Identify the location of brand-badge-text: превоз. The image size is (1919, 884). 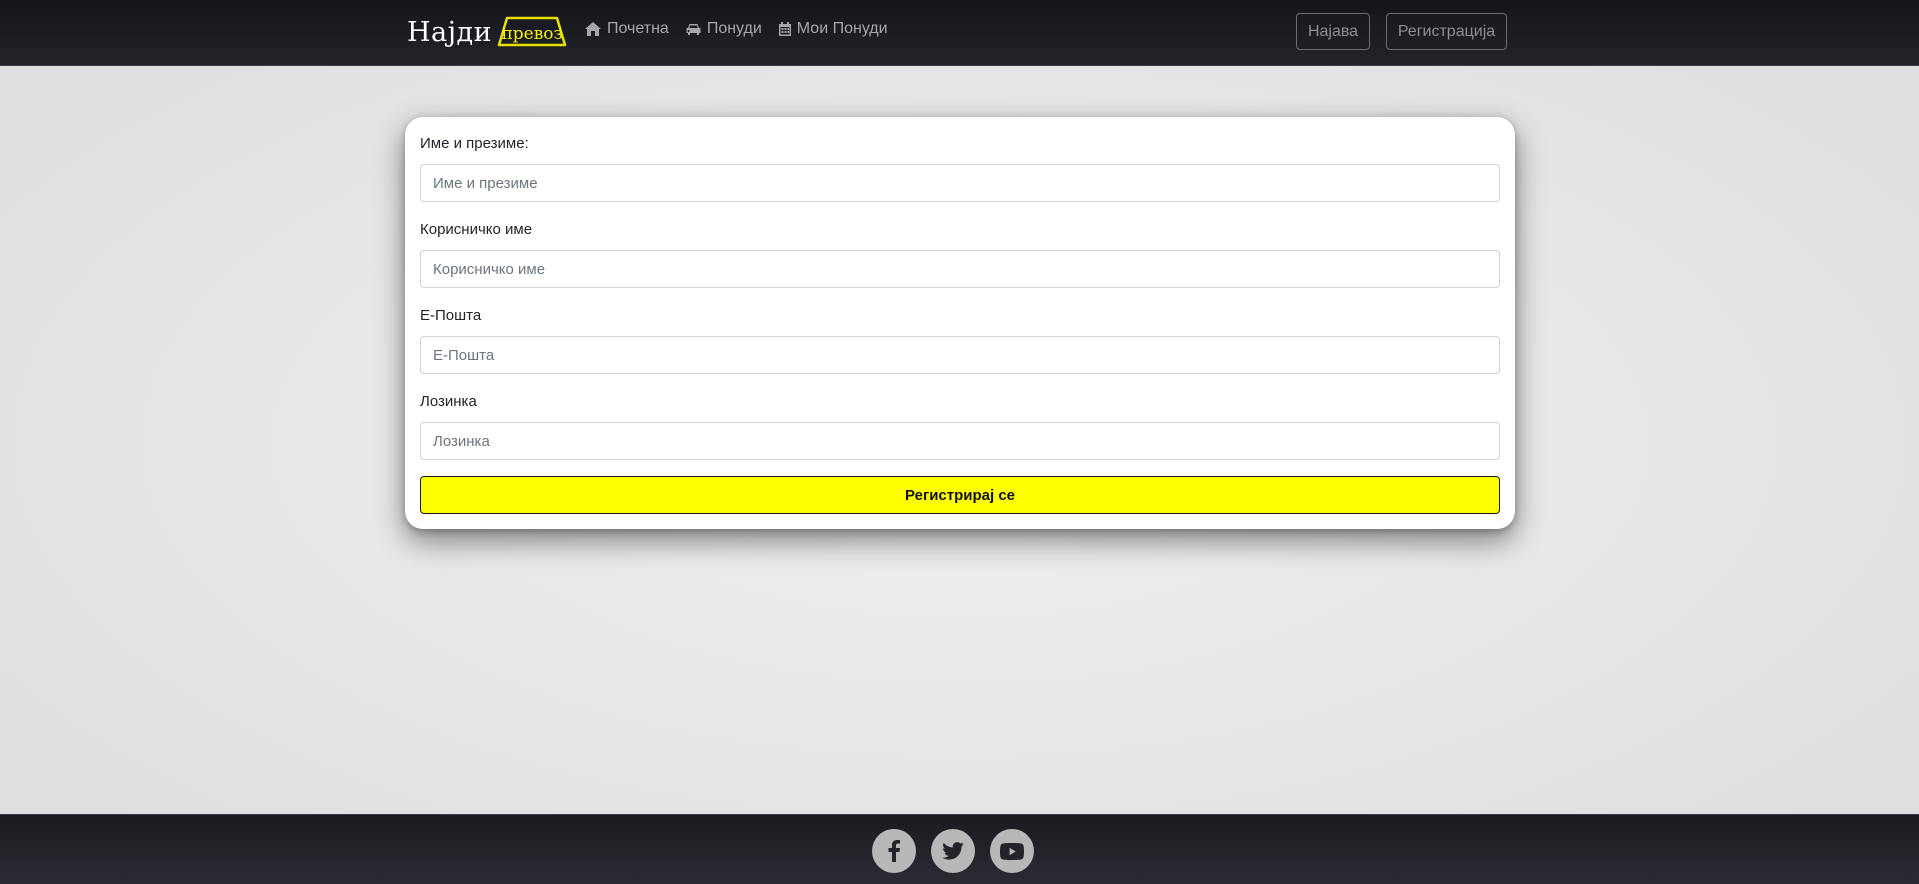
(532, 34).